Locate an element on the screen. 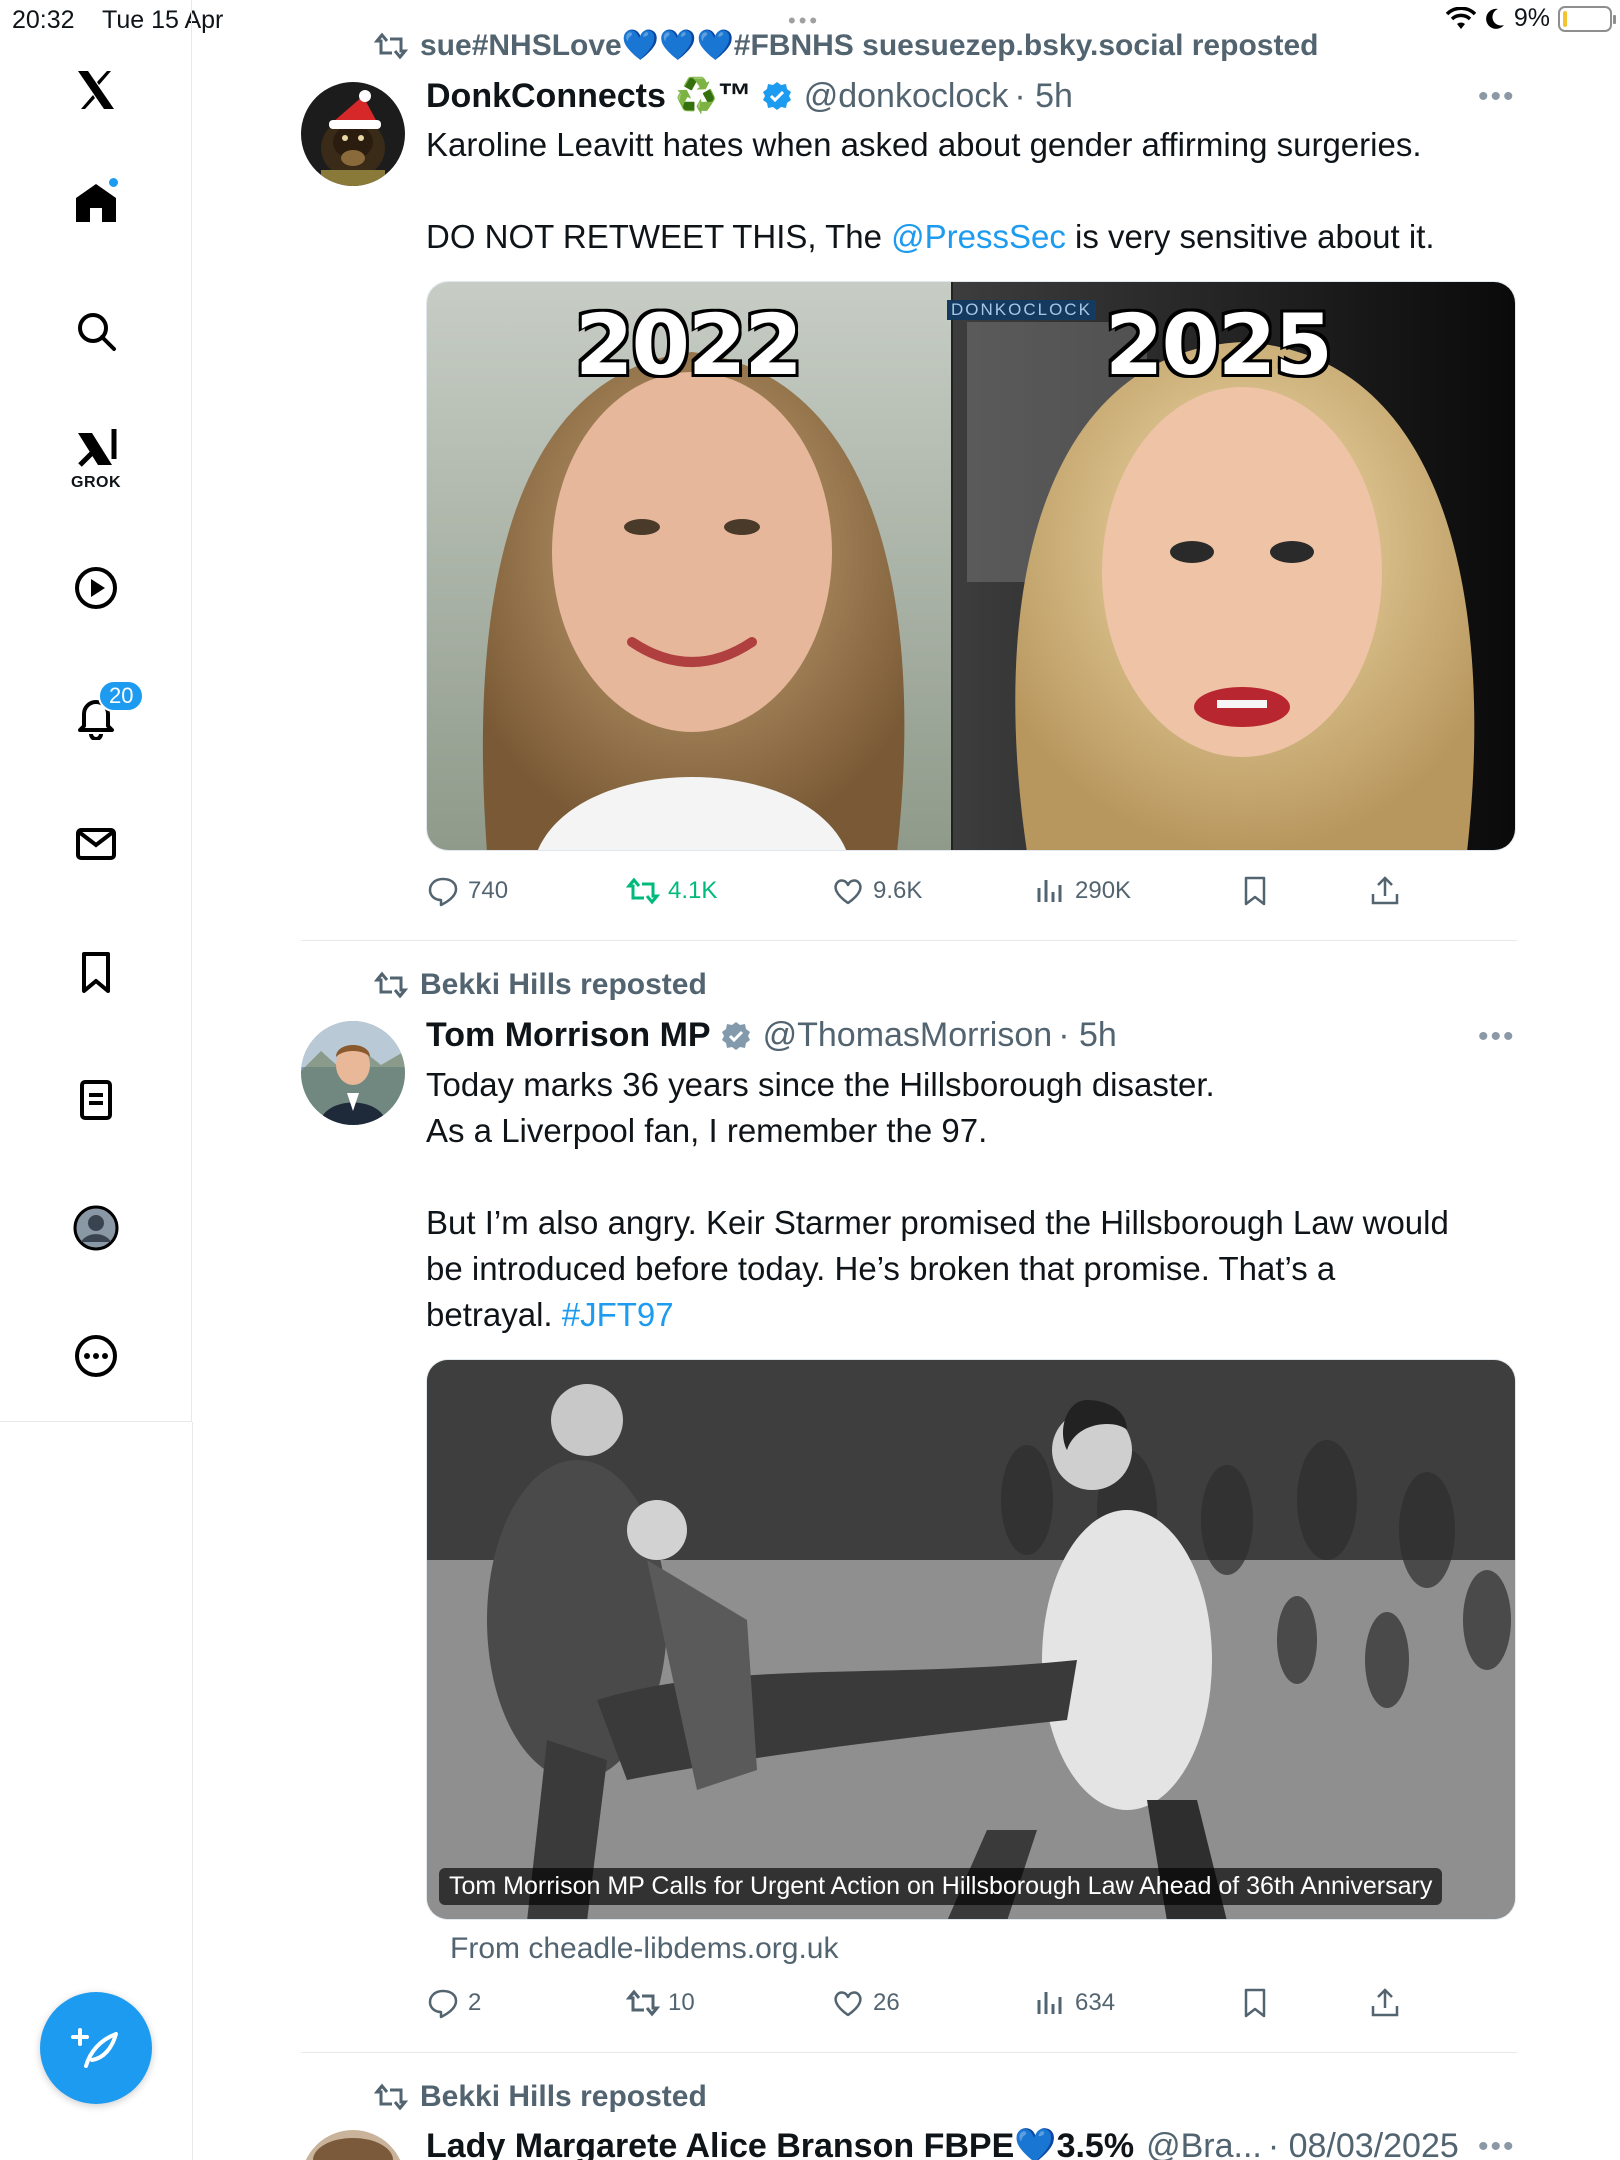  sidebar-item-video is located at coordinates (96, 588).